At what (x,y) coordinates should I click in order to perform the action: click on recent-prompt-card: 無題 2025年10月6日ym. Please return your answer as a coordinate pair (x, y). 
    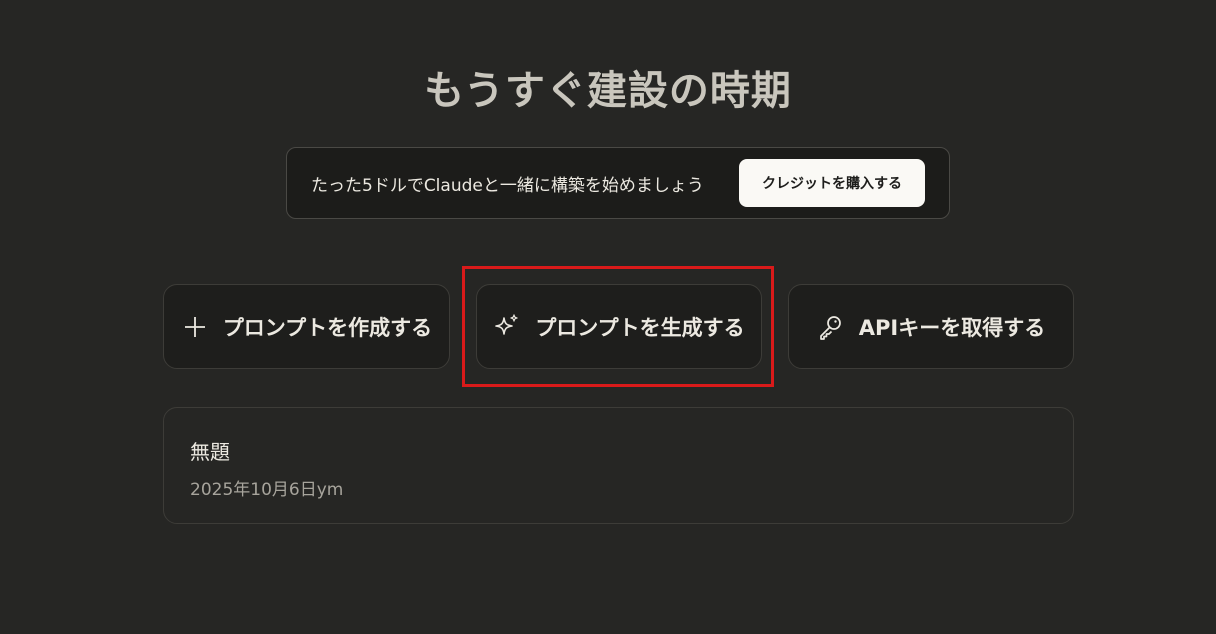
    Looking at the image, I should click on (618, 465).